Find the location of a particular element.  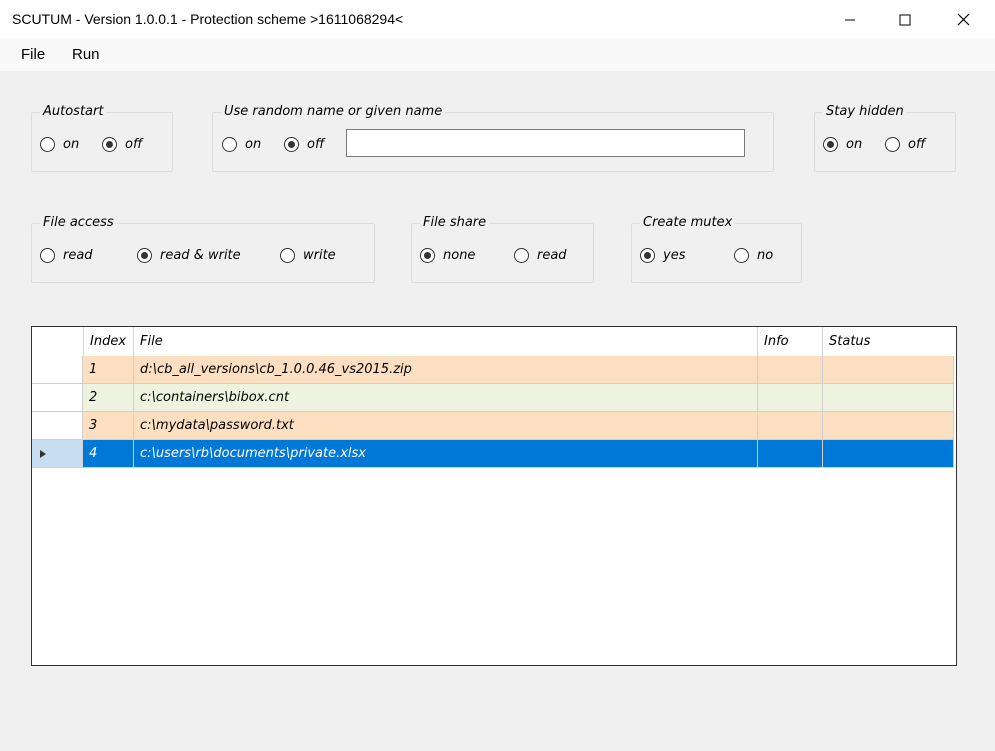

cell-index: 4 is located at coordinates (108, 454).